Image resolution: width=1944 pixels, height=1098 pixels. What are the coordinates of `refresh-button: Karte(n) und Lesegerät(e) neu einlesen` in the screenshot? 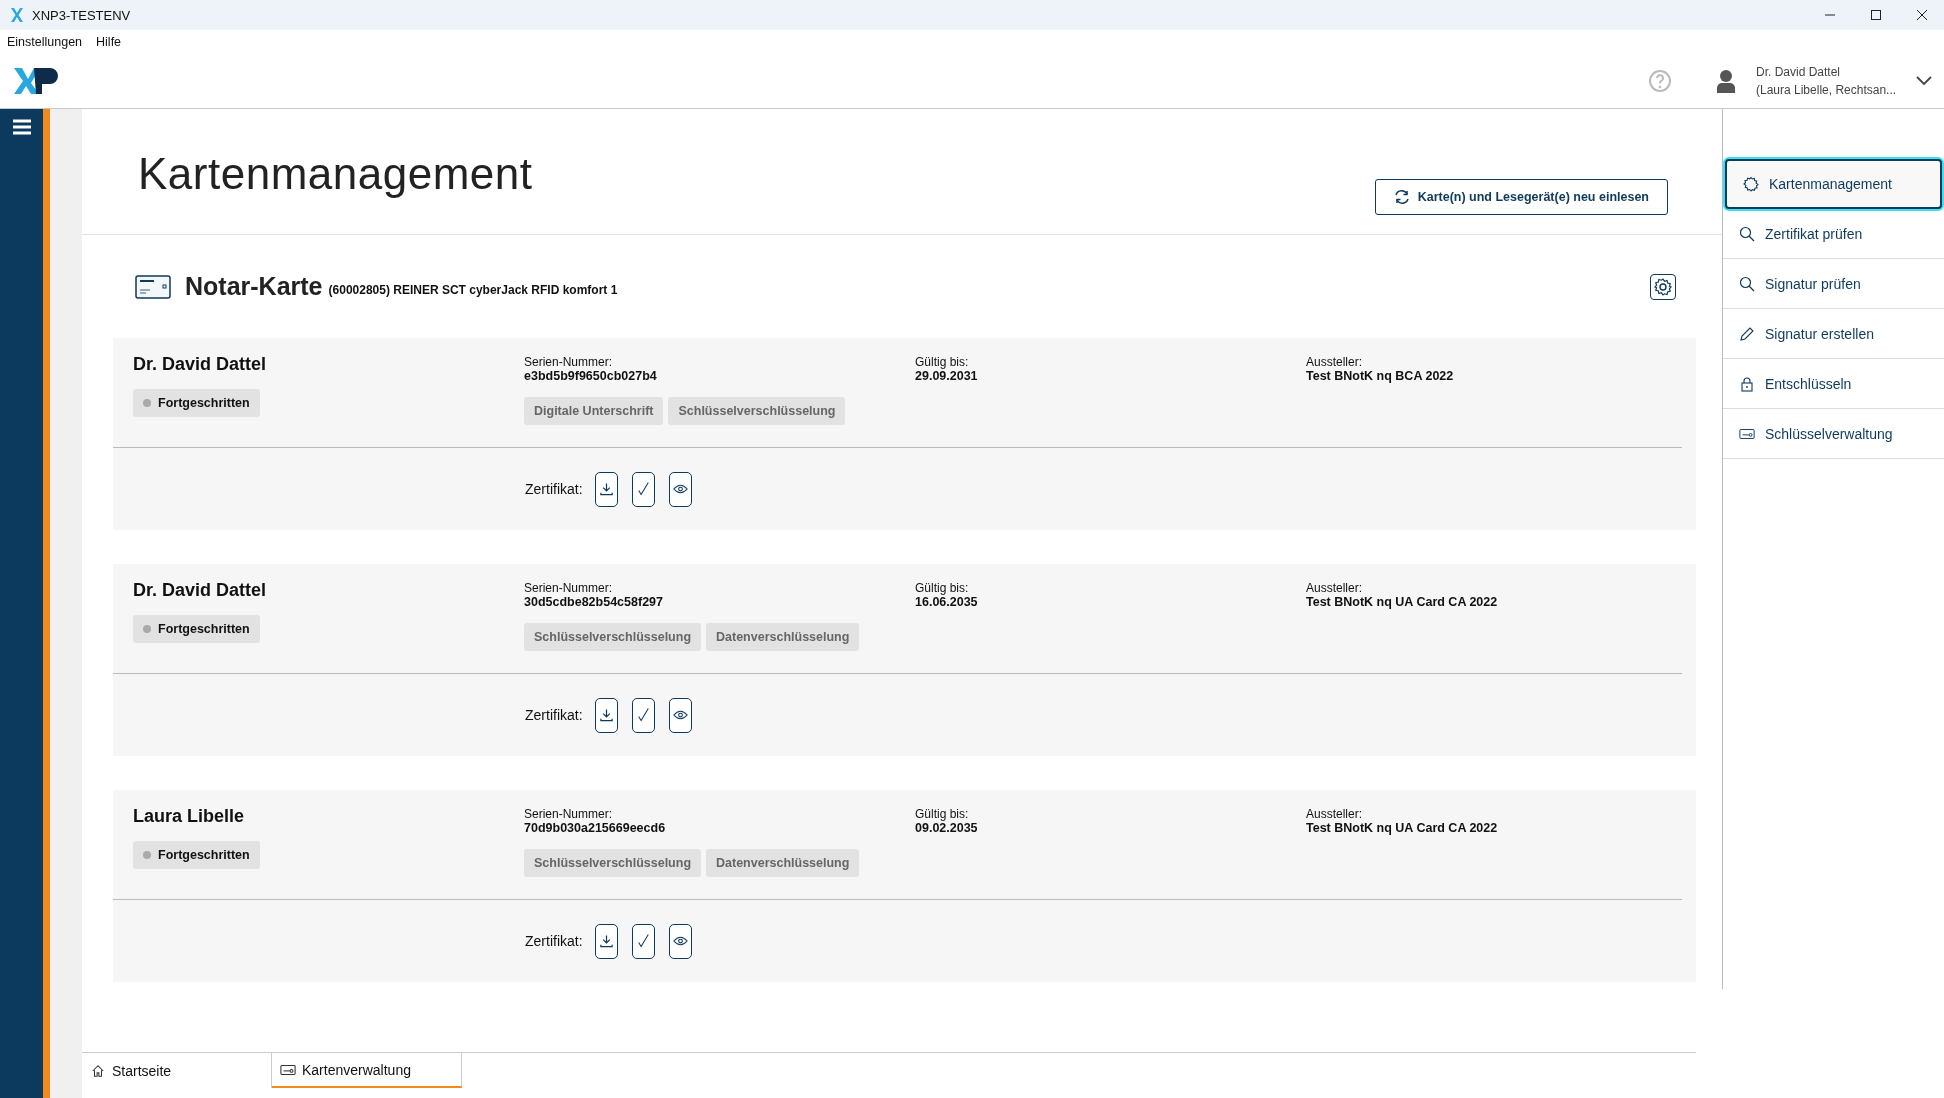 It's located at (1521, 197).